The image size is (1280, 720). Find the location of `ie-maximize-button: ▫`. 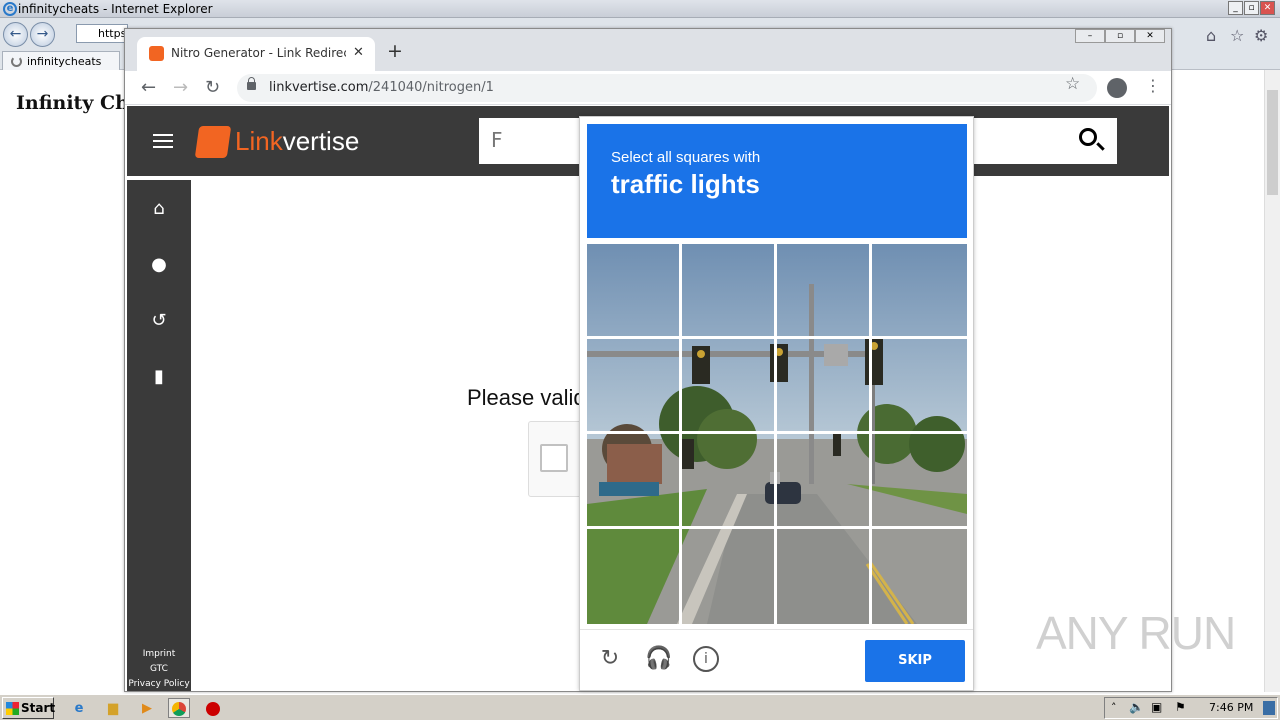

ie-maximize-button: ▫ is located at coordinates (1251, 8).